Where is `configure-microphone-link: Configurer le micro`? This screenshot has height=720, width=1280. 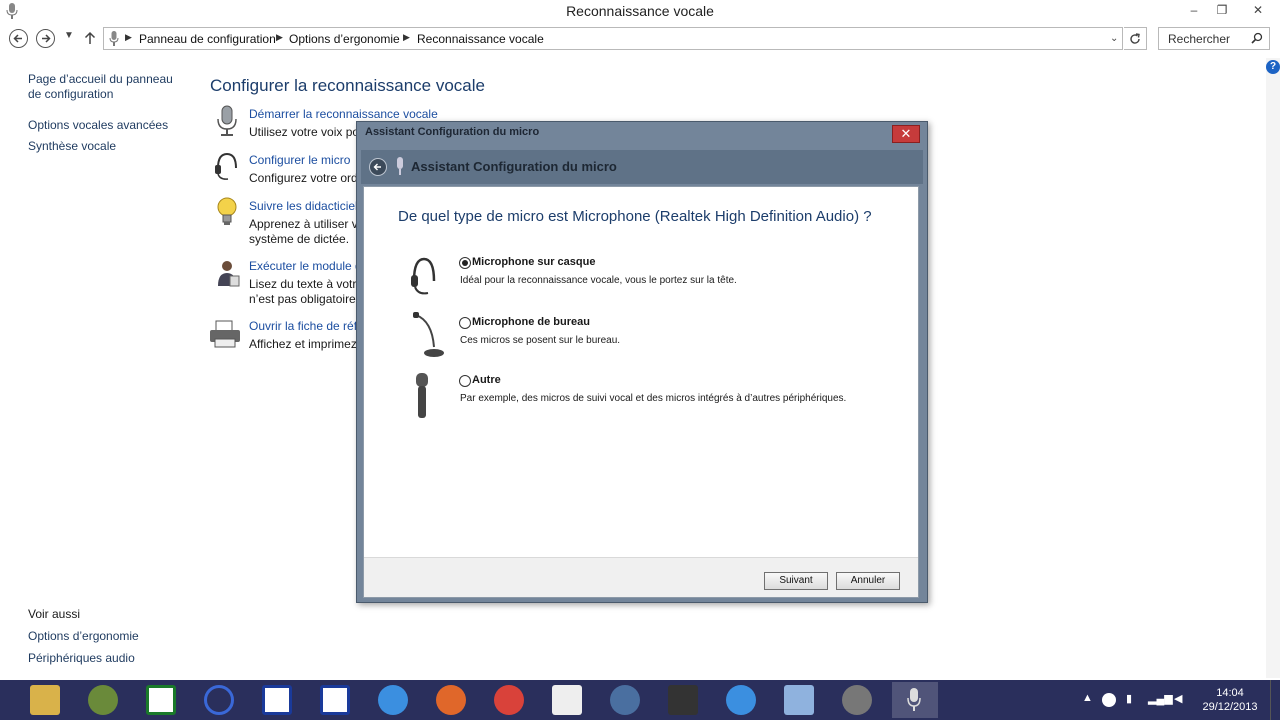
configure-microphone-link: Configurer le micro is located at coordinates (299, 160).